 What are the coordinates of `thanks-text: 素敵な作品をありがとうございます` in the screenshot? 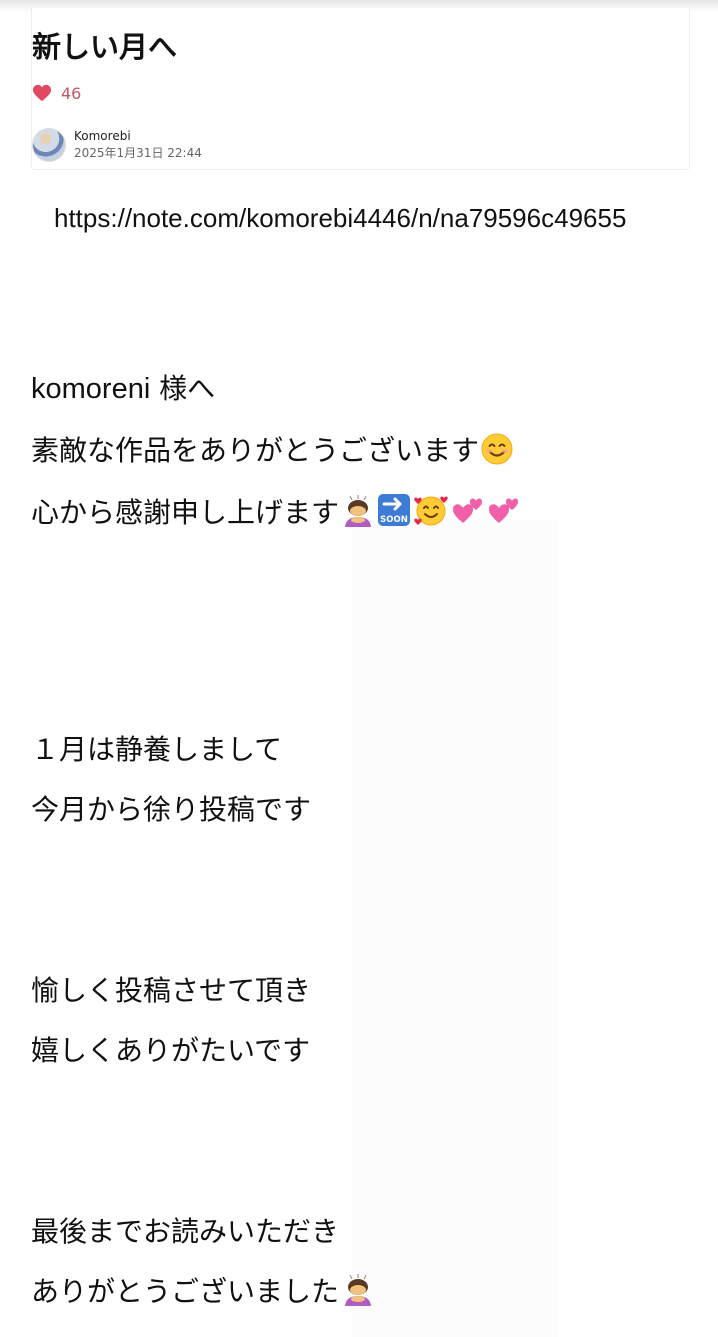 It's located at (255, 450).